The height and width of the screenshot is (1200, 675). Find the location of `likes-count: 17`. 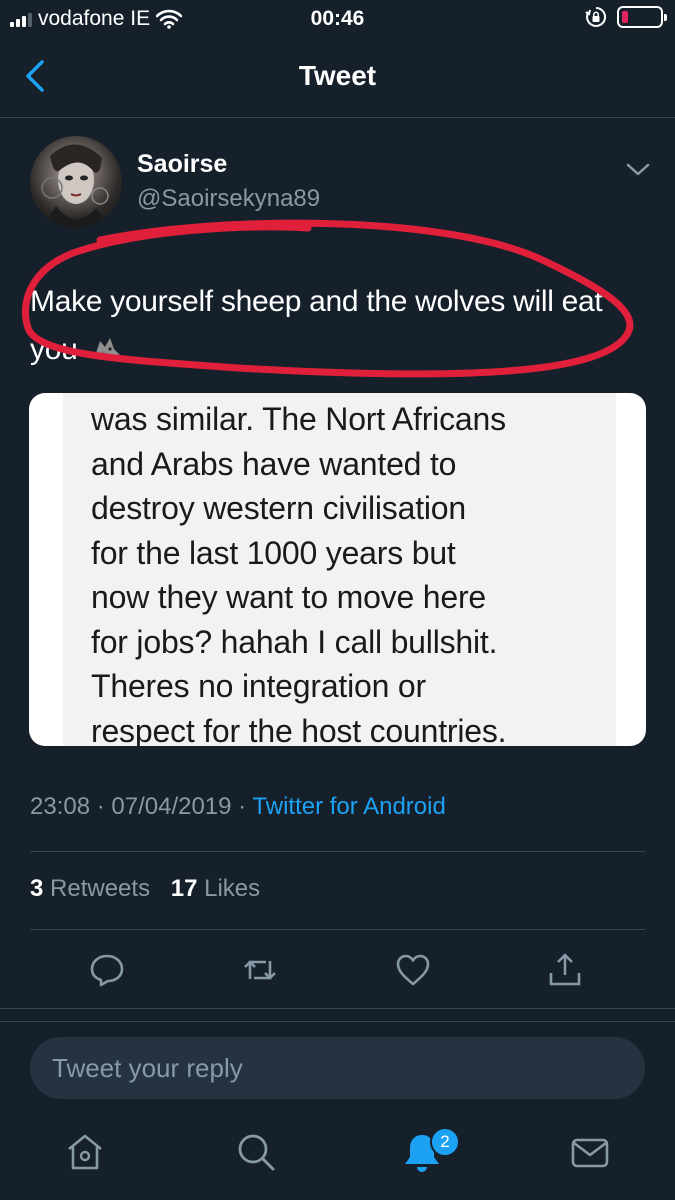

likes-count: 17 is located at coordinates (184, 888).